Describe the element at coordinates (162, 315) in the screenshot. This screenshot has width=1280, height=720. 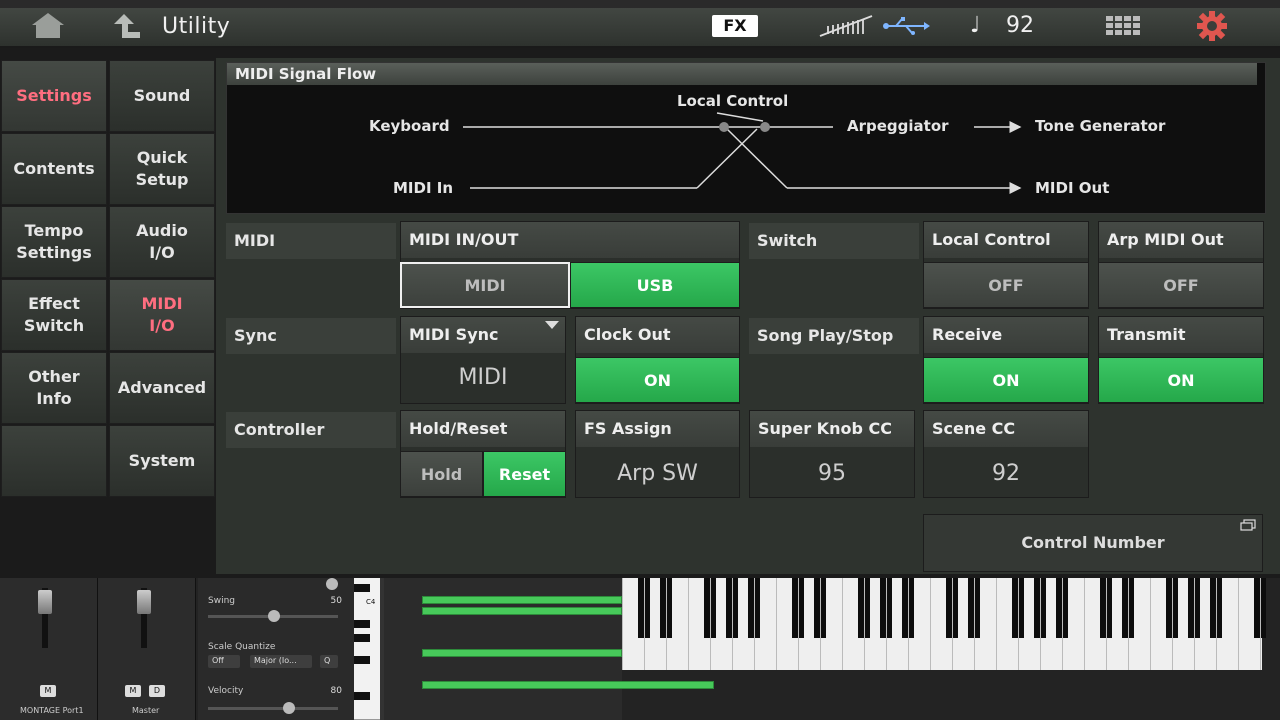
I see `nav-midi-io: MIDI I/O` at that location.